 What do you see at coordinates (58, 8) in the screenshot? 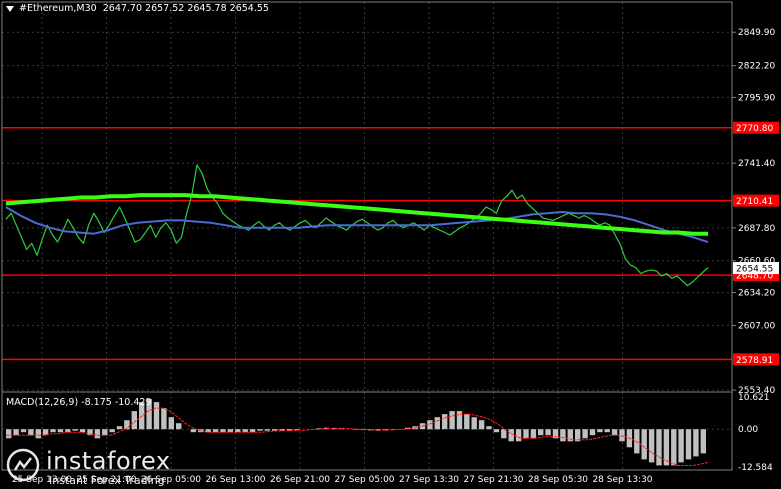
I see `symbol-label: #Ethereum,M30` at bounding box center [58, 8].